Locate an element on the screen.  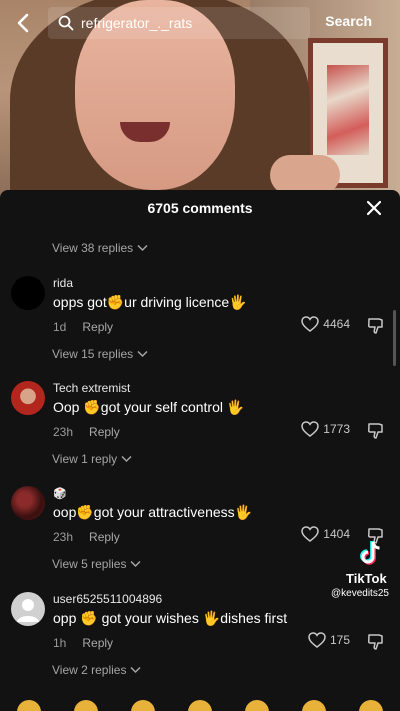
like-button: 1404 is located at coordinates (325, 534).